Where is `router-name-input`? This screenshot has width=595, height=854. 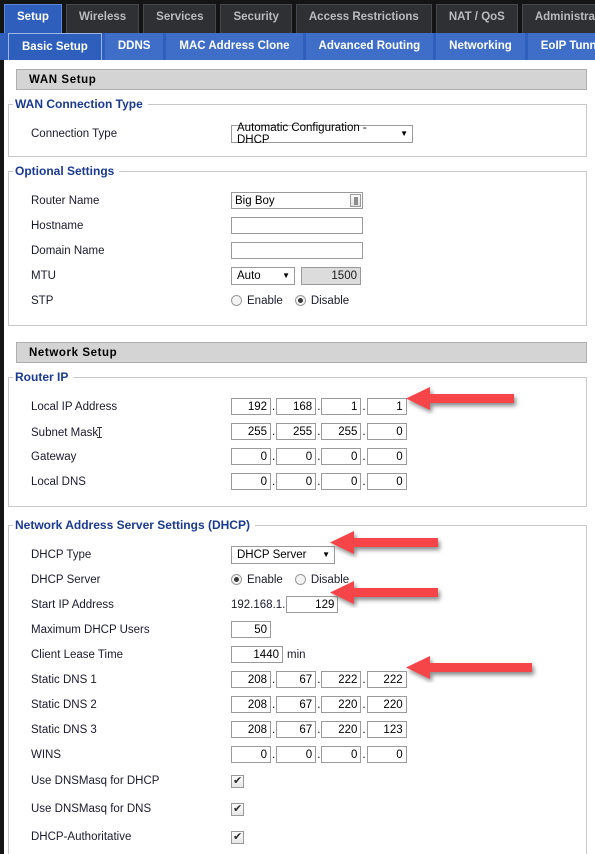 router-name-input is located at coordinates (297, 200).